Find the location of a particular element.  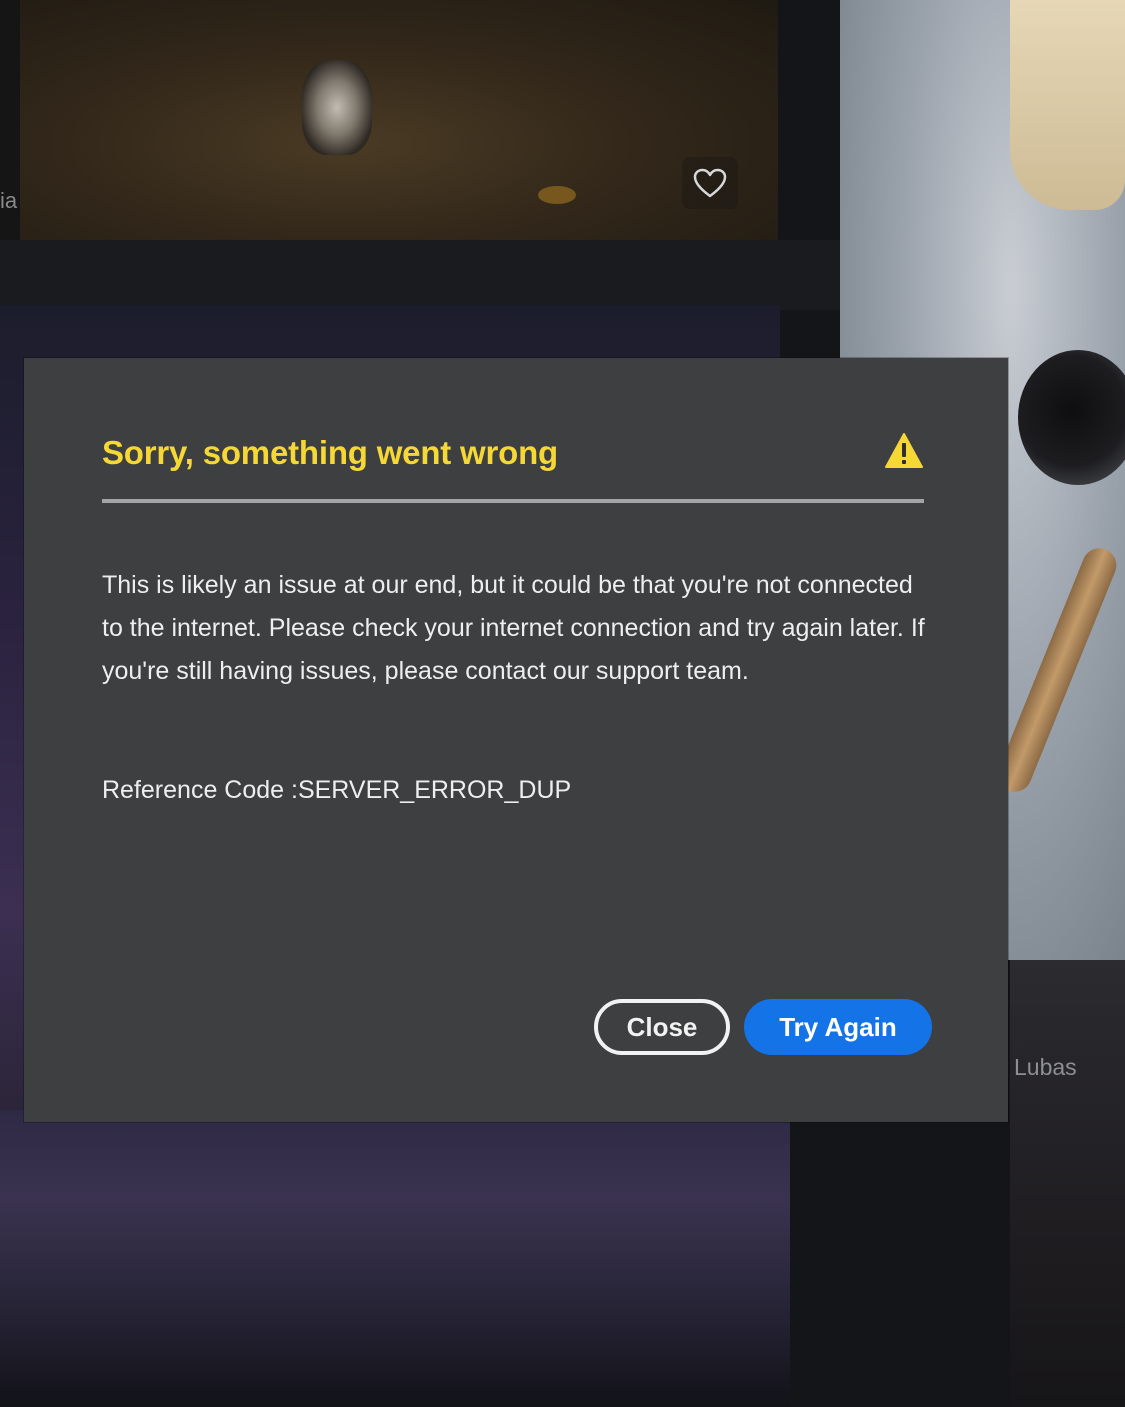

gallery-caption-left: ia is located at coordinates (9, 200).